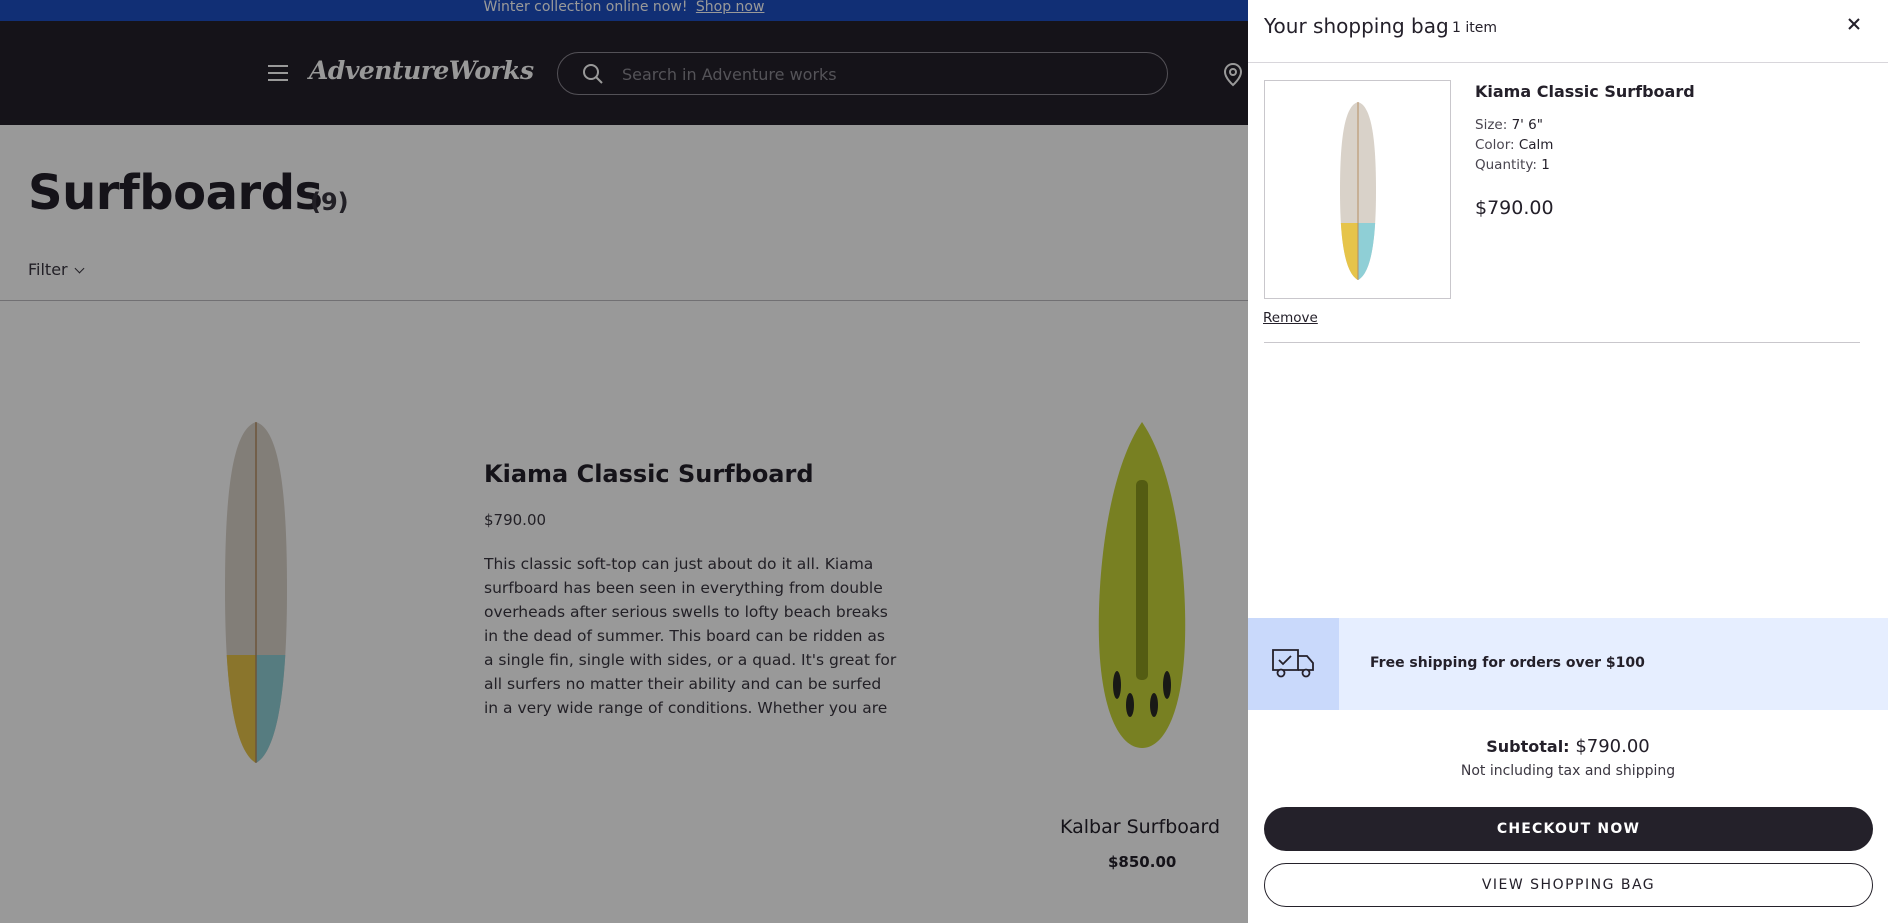  What do you see at coordinates (1356, 26) in the screenshot?
I see `drawer-title: Your shopping bag` at bounding box center [1356, 26].